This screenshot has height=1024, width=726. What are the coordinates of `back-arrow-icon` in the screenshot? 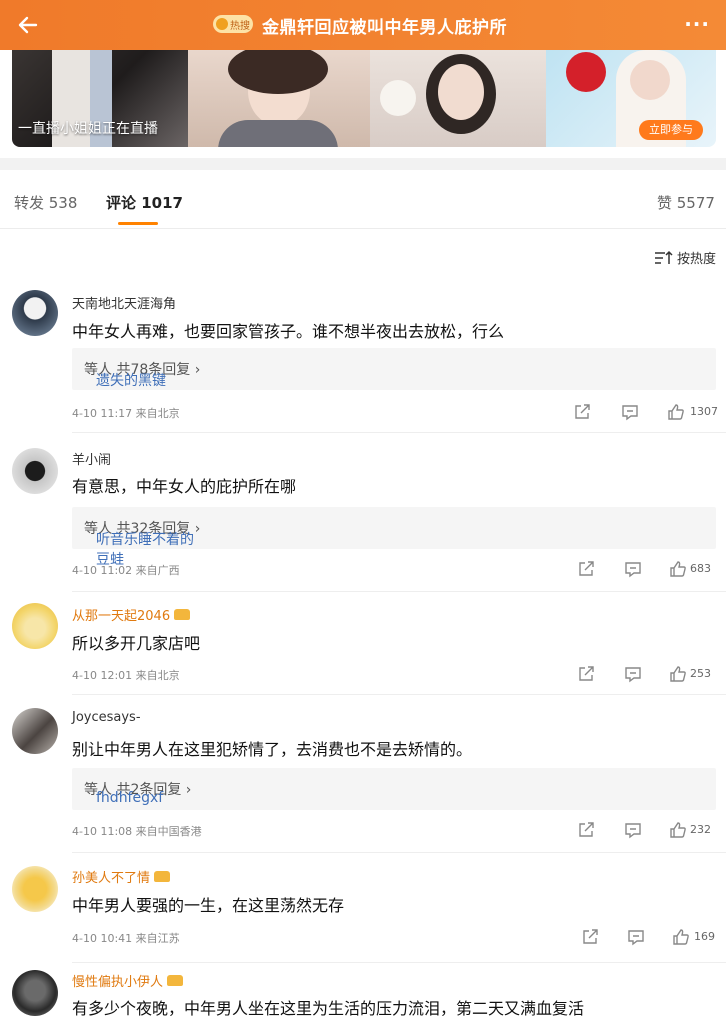 It's located at (29, 25).